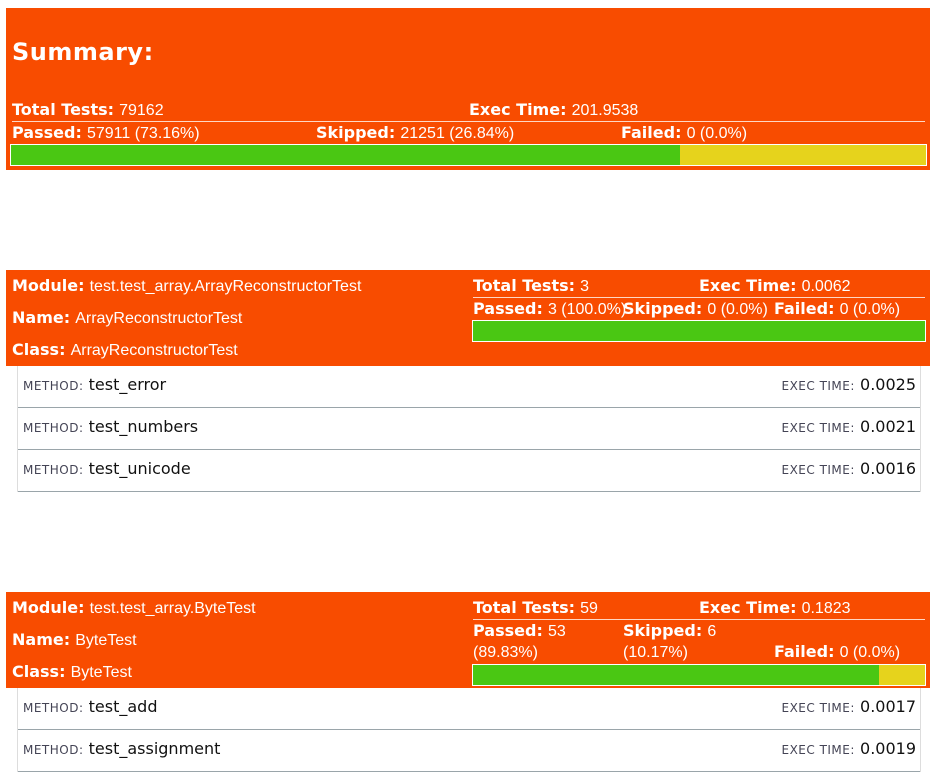  What do you see at coordinates (346, 155) in the screenshot?
I see `summary-passed-segment` at bounding box center [346, 155].